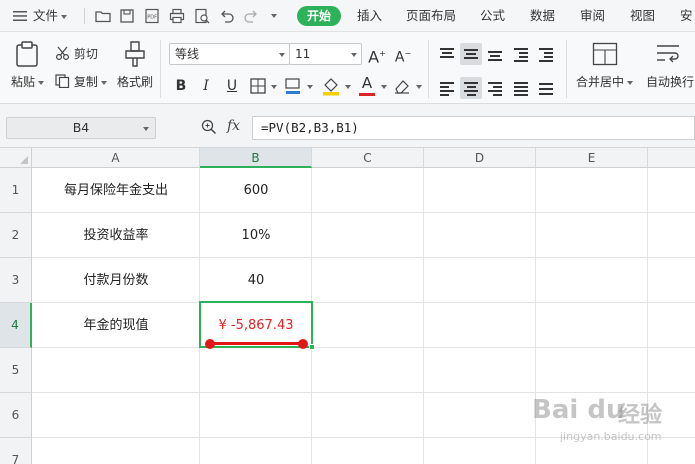  What do you see at coordinates (116, 280) in the screenshot?
I see `cell-a3: 付款月份数` at bounding box center [116, 280].